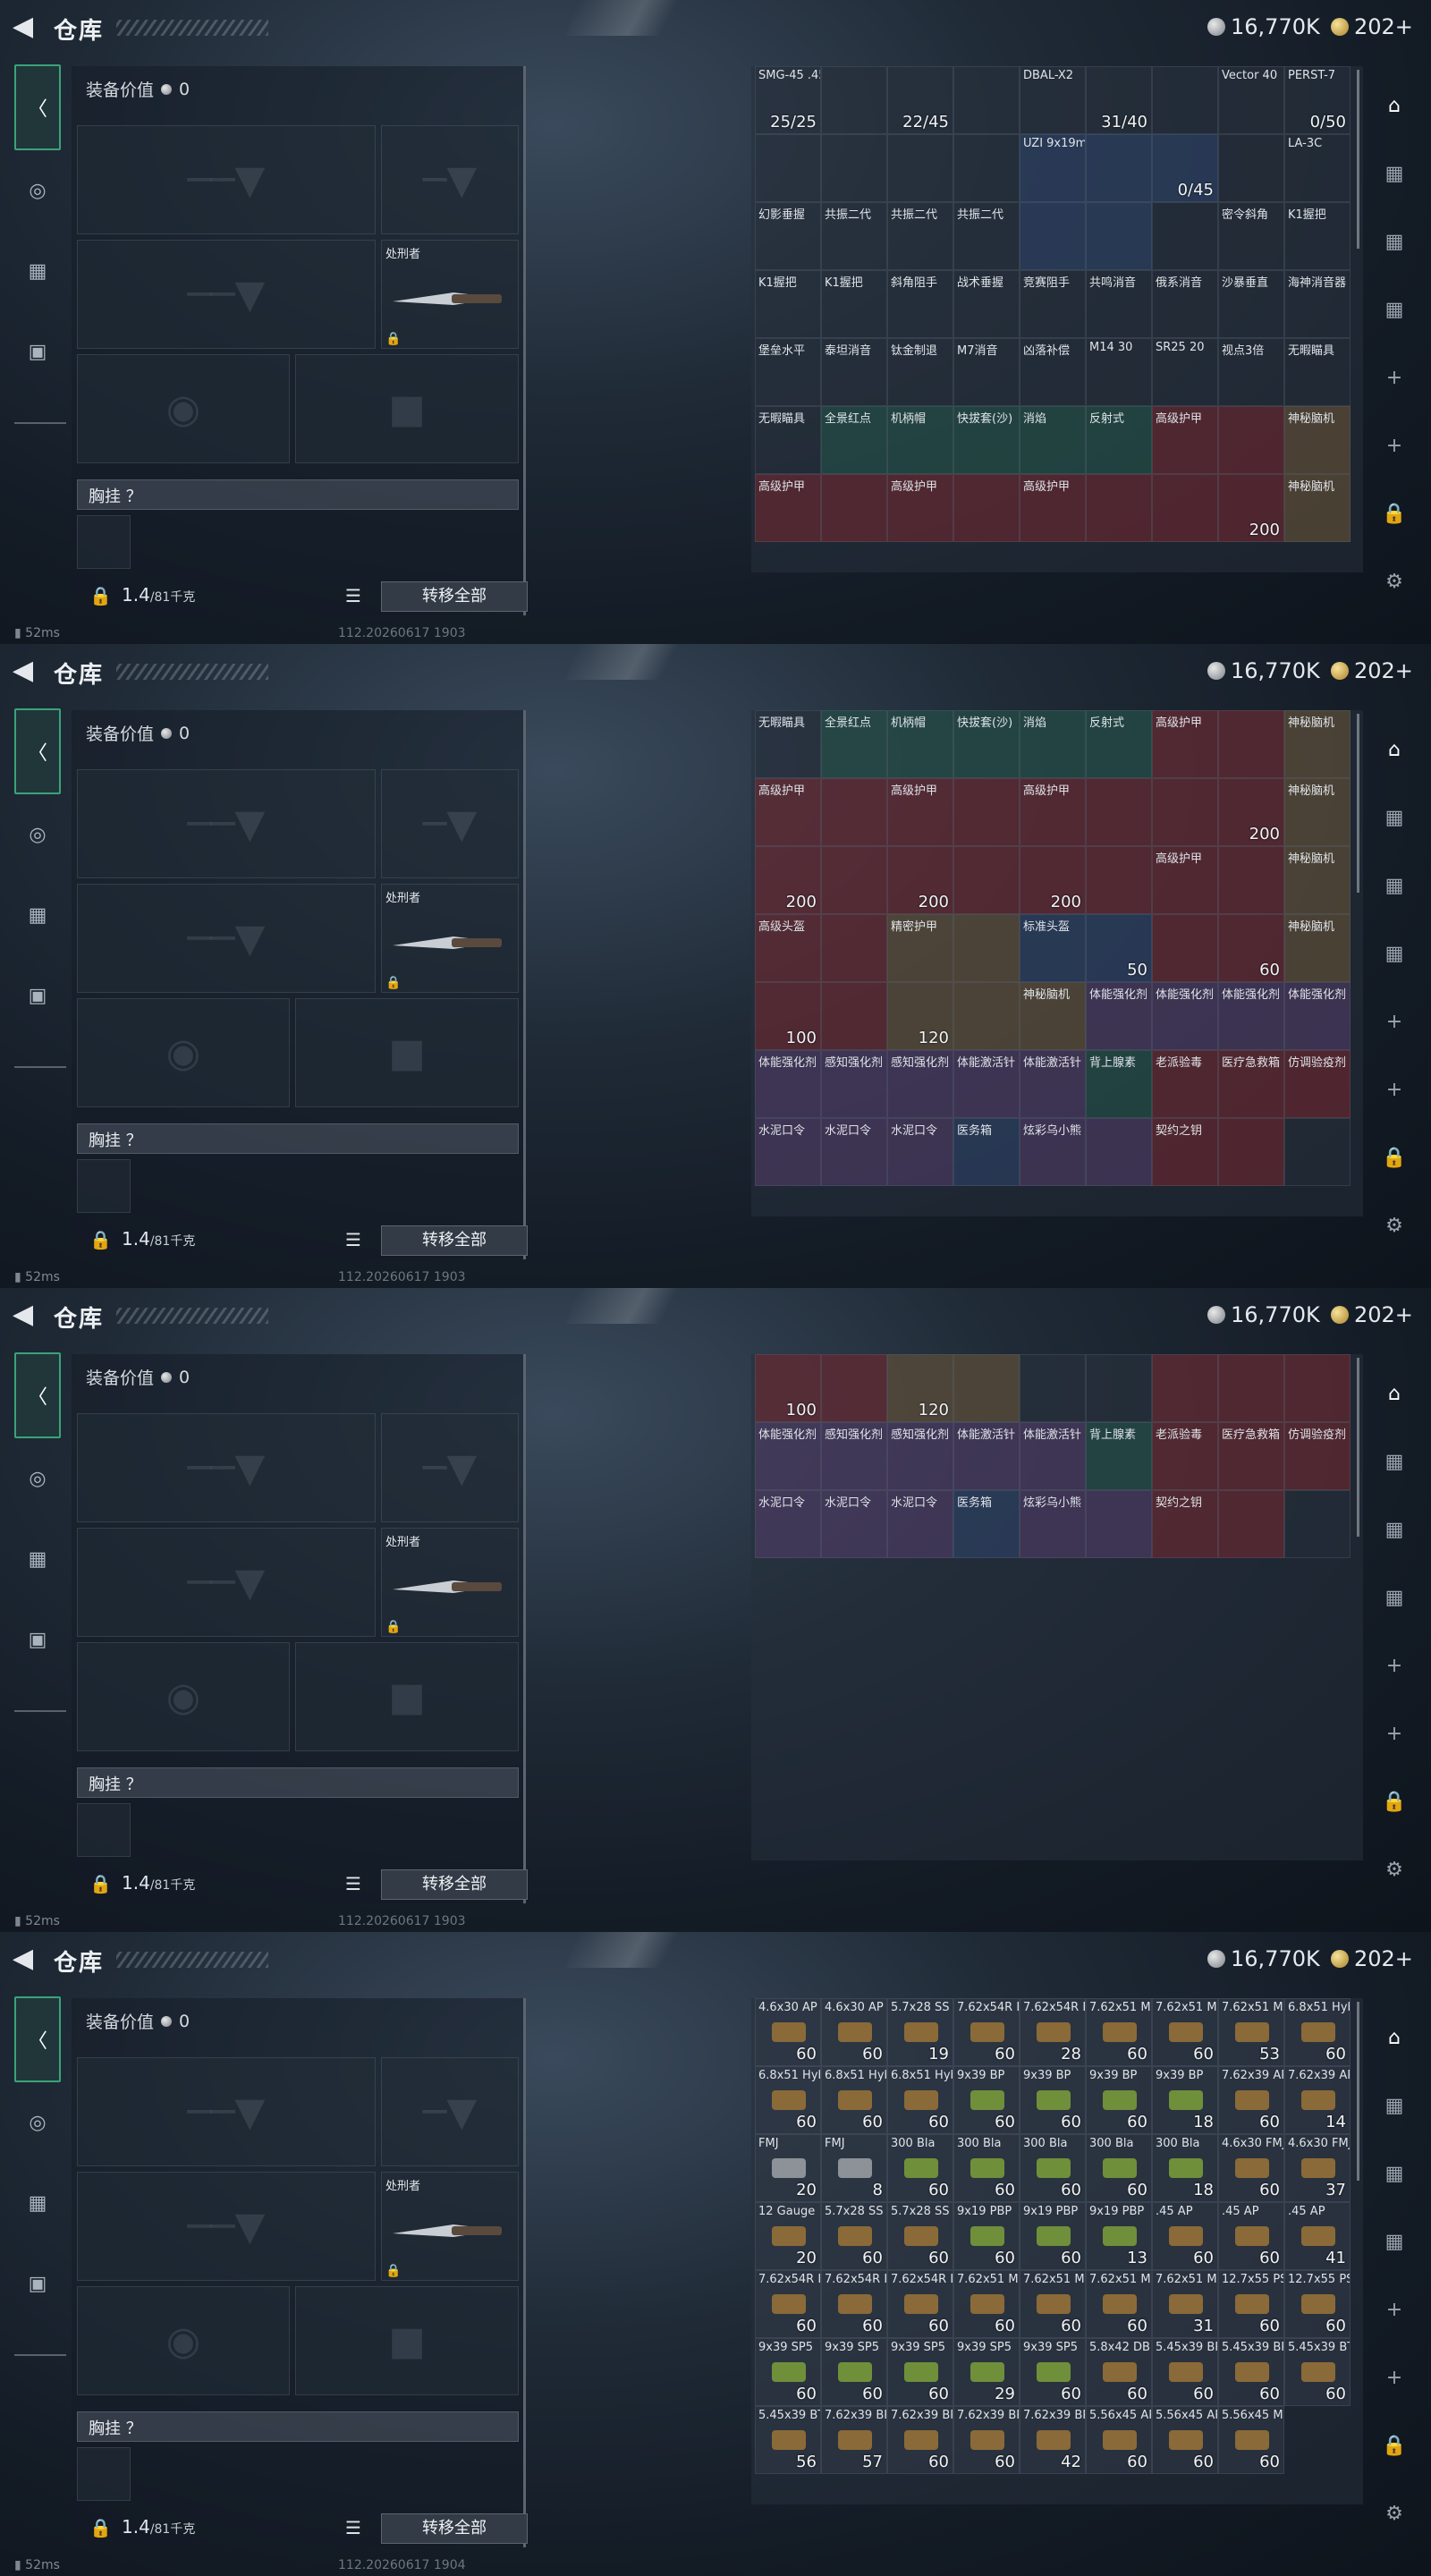 This screenshot has height=2576, width=1431. Describe the element at coordinates (854, 440) in the screenshot. I see `inventory-item: 全景红点` at that location.